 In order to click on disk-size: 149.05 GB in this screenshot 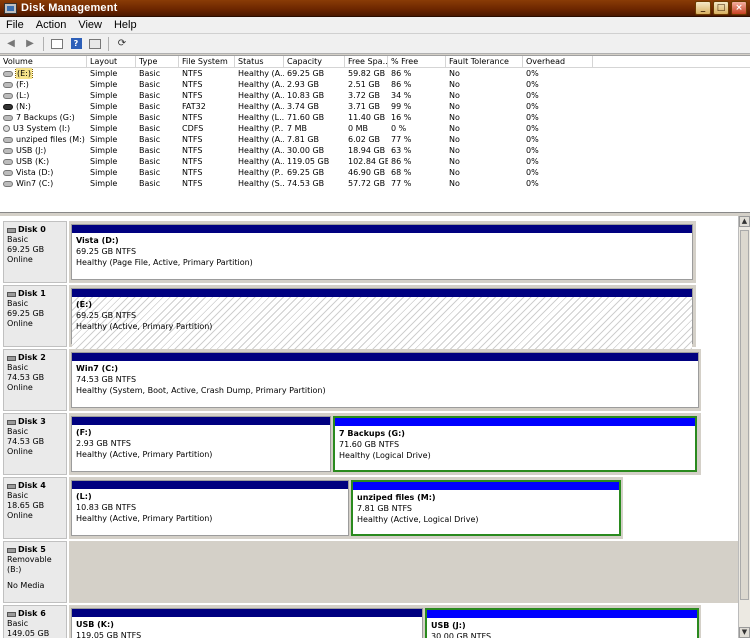, I will do `click(28, 633)`.